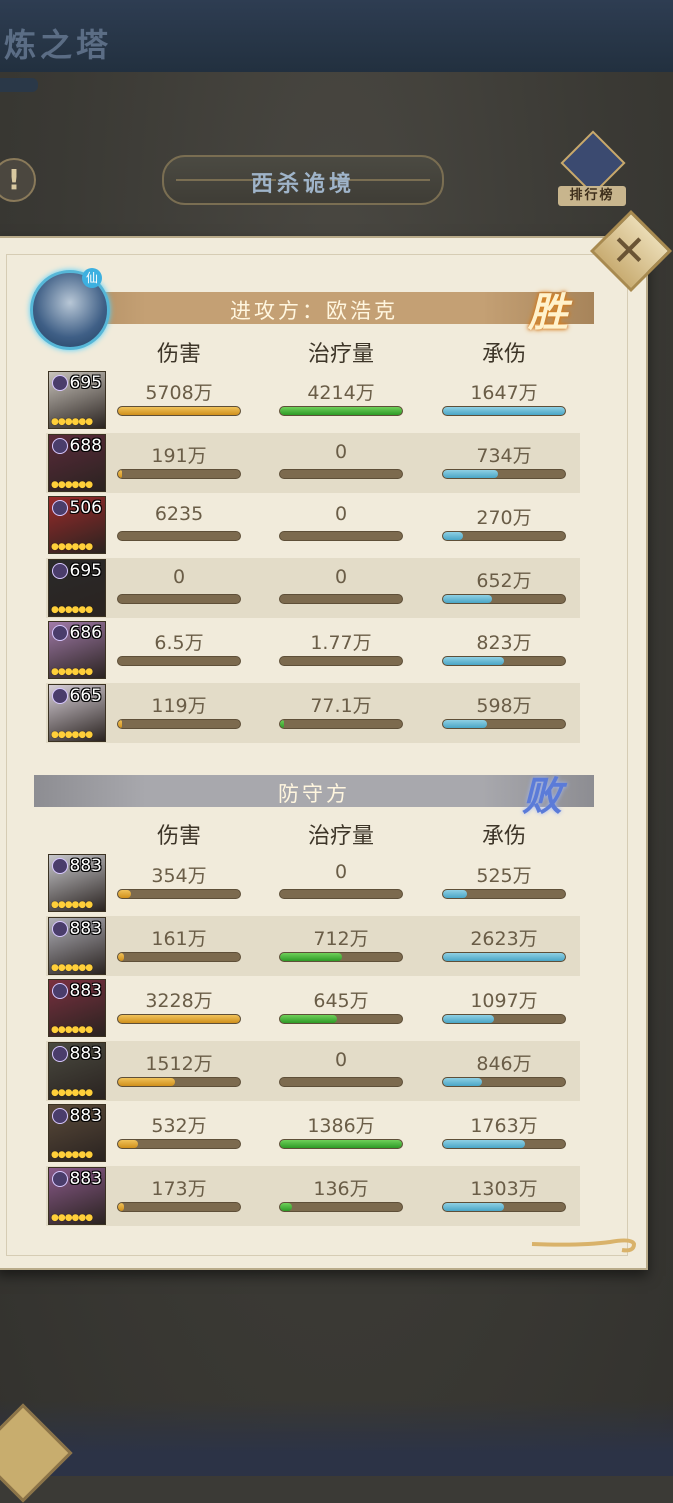 The height and width of the screenshot is (1503, 673). I want to click on hero-portrait: 506 ●●●●●●, so click(77, 525).